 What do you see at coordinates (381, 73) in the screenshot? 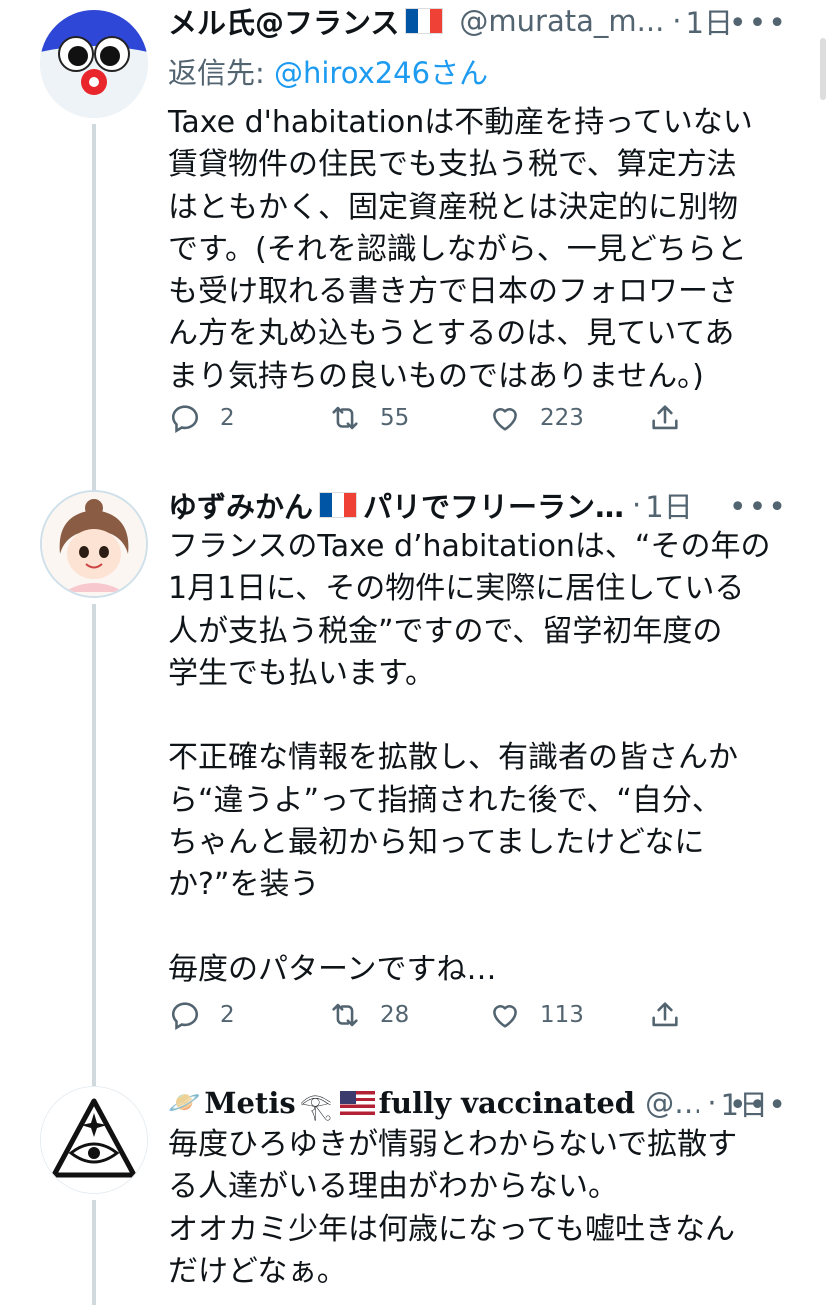
I see `reply-to-user: @hirox246さん` at bounding box center [381, 73].